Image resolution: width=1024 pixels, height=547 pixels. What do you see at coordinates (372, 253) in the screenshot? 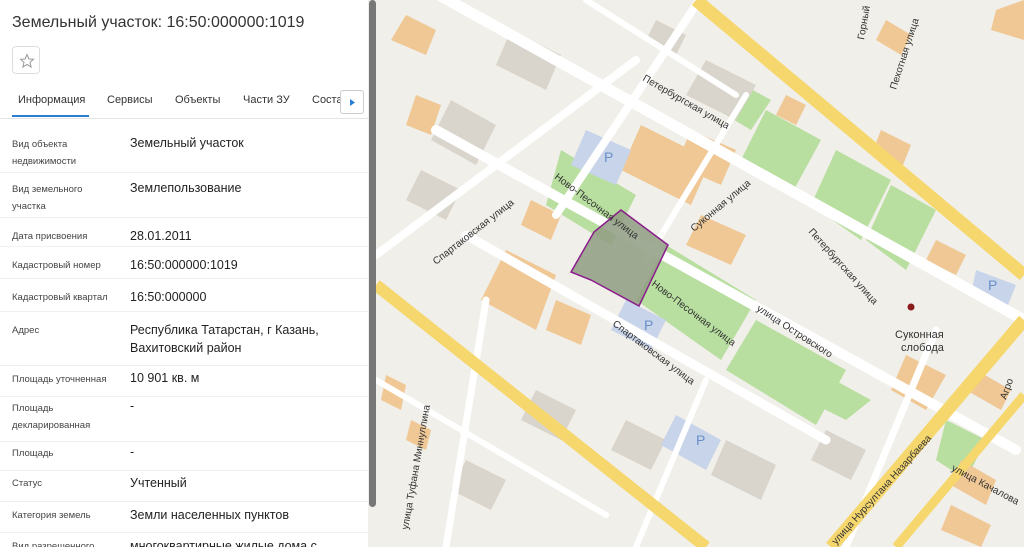
I see `panel-scrollbar` at bounding box center [372, 253].